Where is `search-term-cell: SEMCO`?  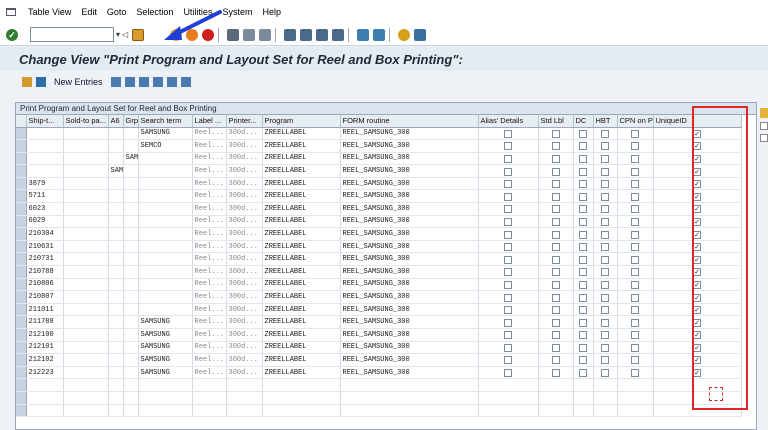
search-term-cell: SEMCO is located at coordinates (165, 146).